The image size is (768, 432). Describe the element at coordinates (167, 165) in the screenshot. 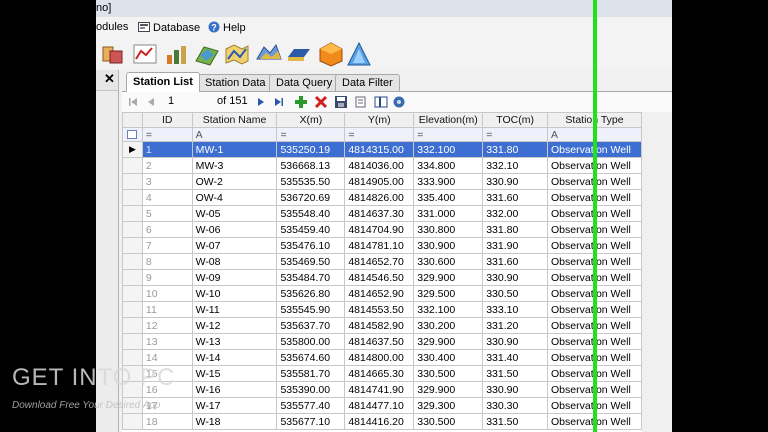

I see `table-cell: 2` at that location.